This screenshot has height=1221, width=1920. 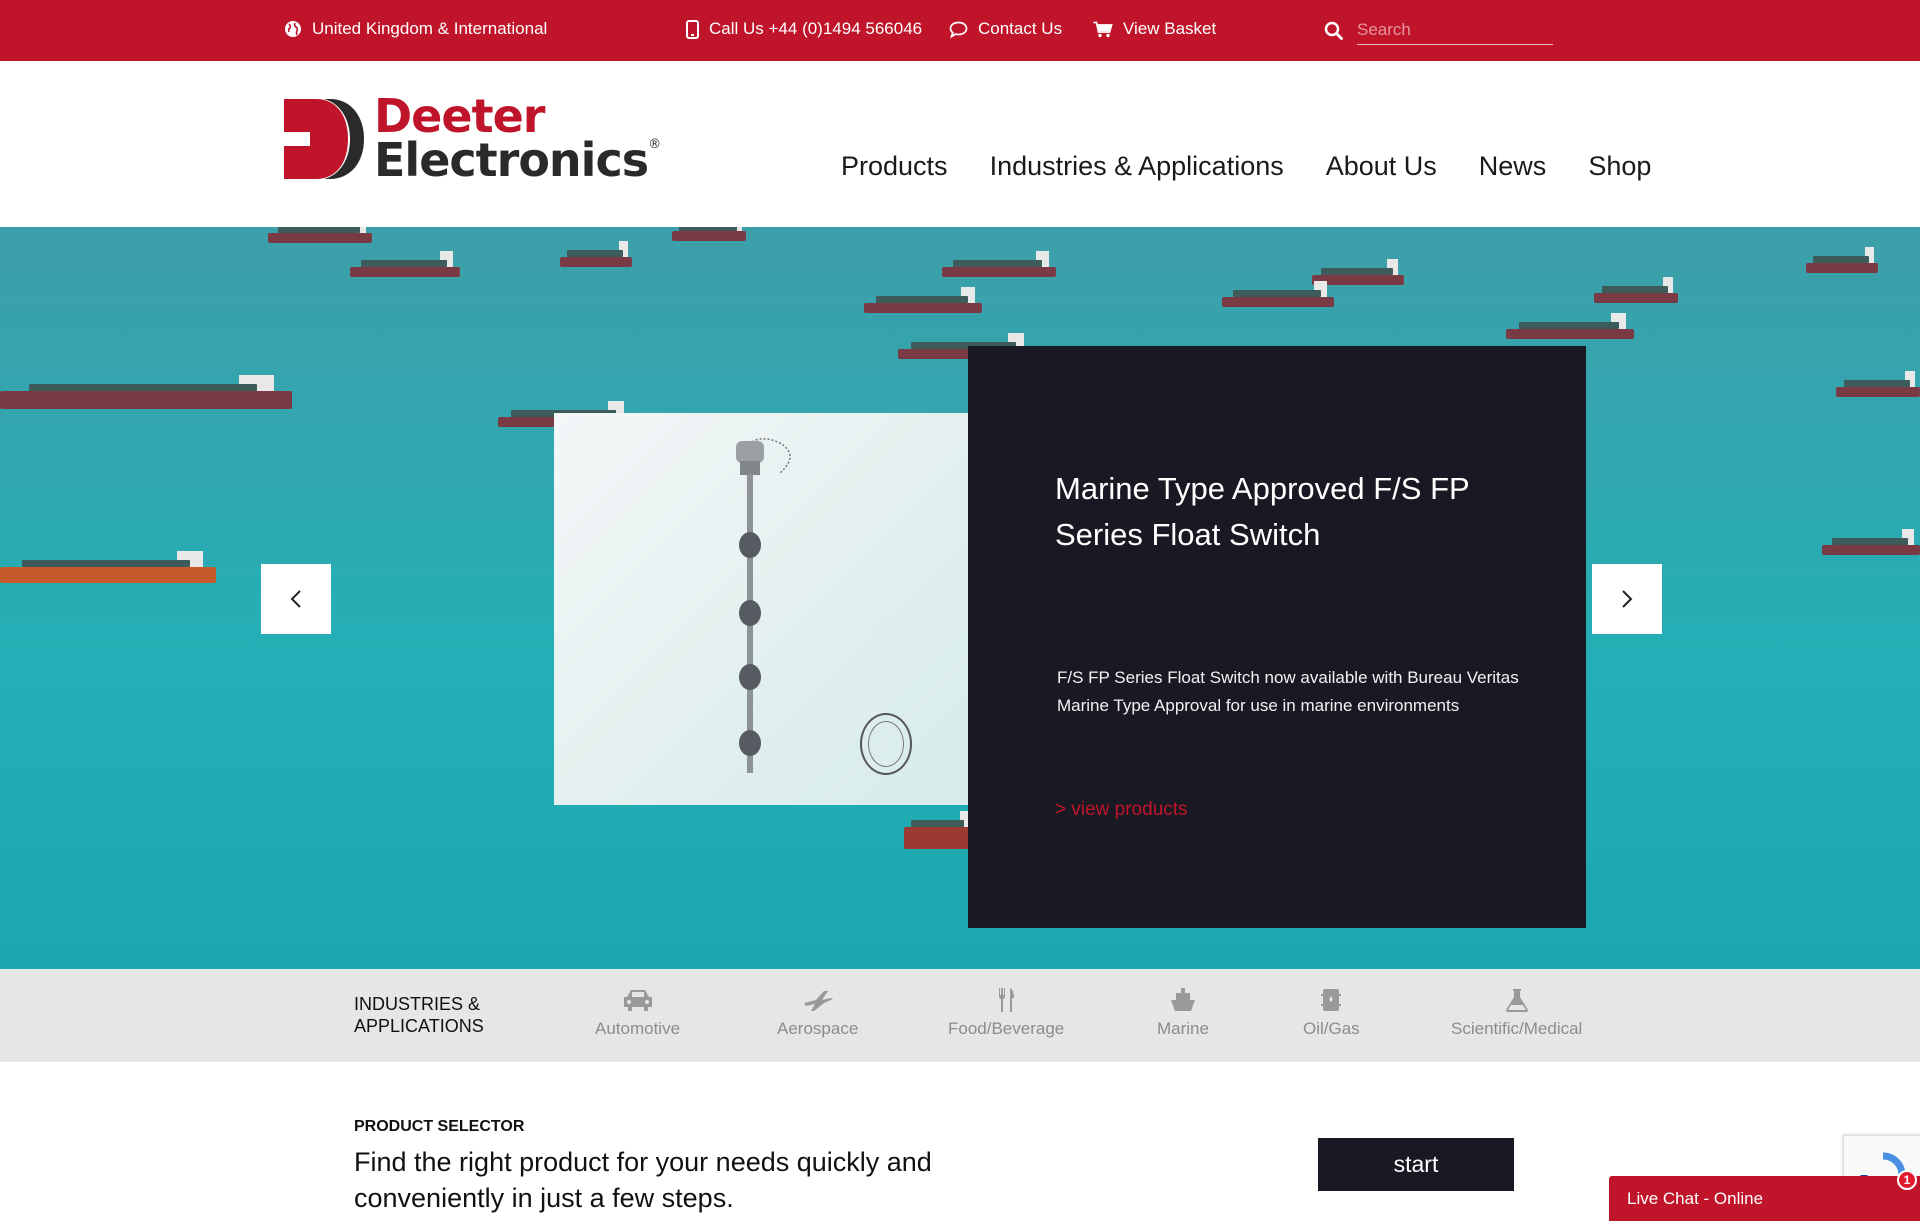 What do you see at coordinates (419, 1015) in the screenshot?
I see `industries-title: INDUSTRIES & APPLICATIONS` at bounding box center [419, 1015].